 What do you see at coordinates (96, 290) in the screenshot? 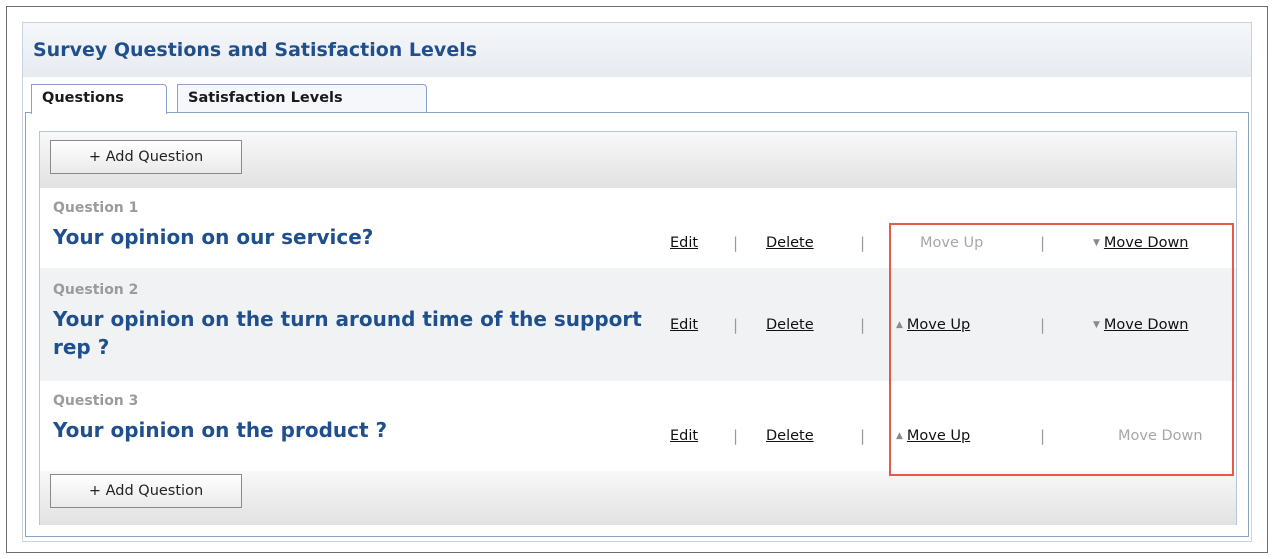
I see `question-number: Question 2` at bounding box center [96, 290].